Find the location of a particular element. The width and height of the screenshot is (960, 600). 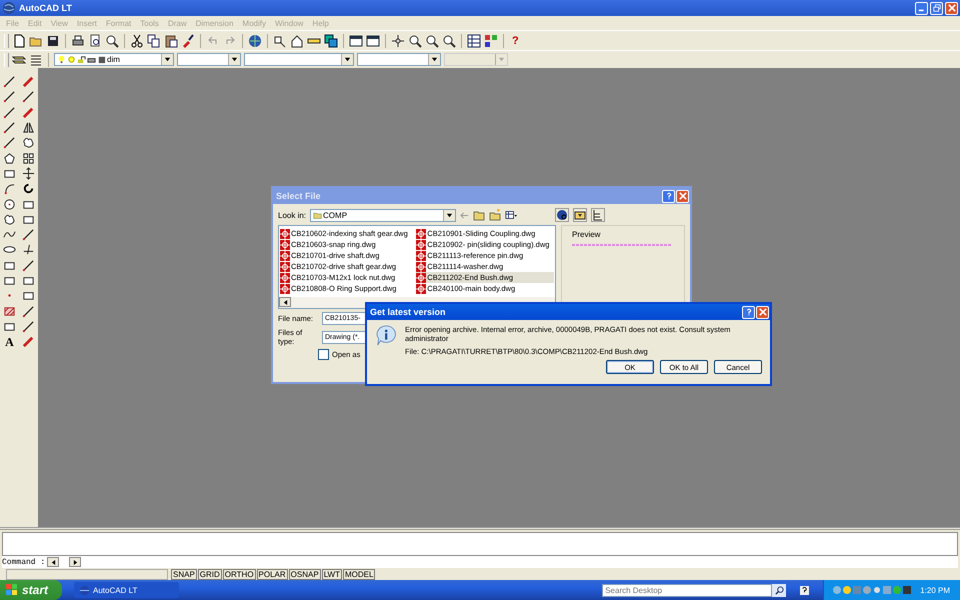

help-button: ? is located at coordinates (515, 40).